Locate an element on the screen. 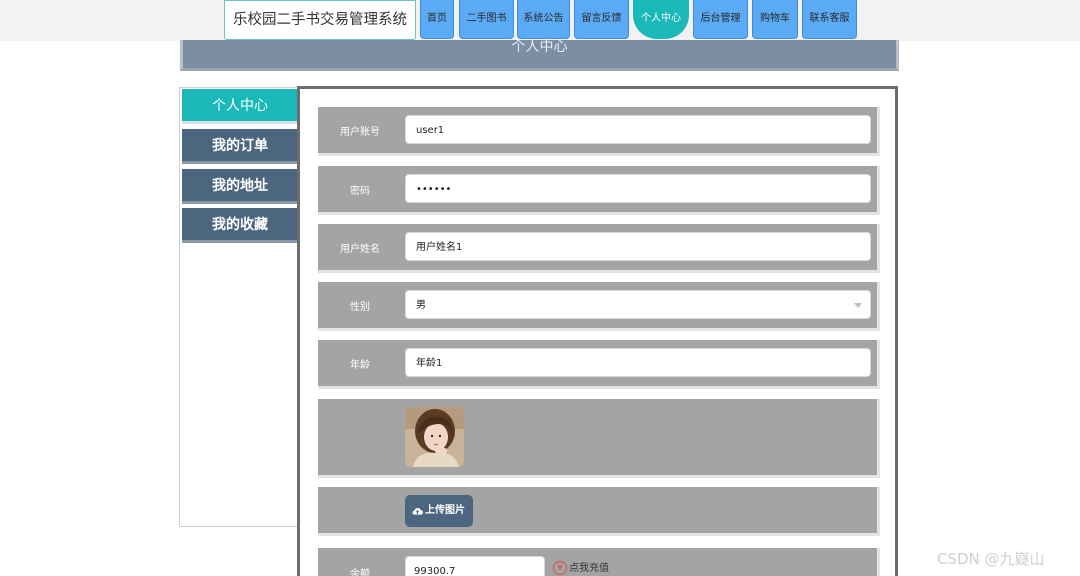 This screenshot has height=576, width=1080. upload-image-label: 上传图片 is located at coordinates (445, 510).